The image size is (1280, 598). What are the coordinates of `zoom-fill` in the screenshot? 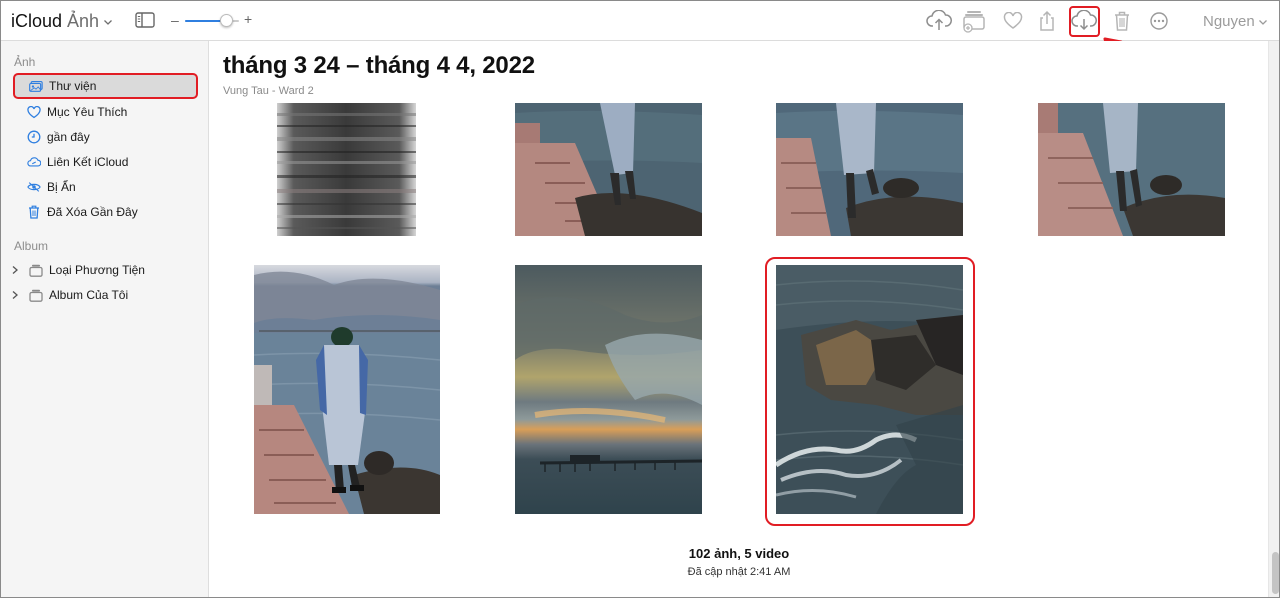 It's located at (205, 21).